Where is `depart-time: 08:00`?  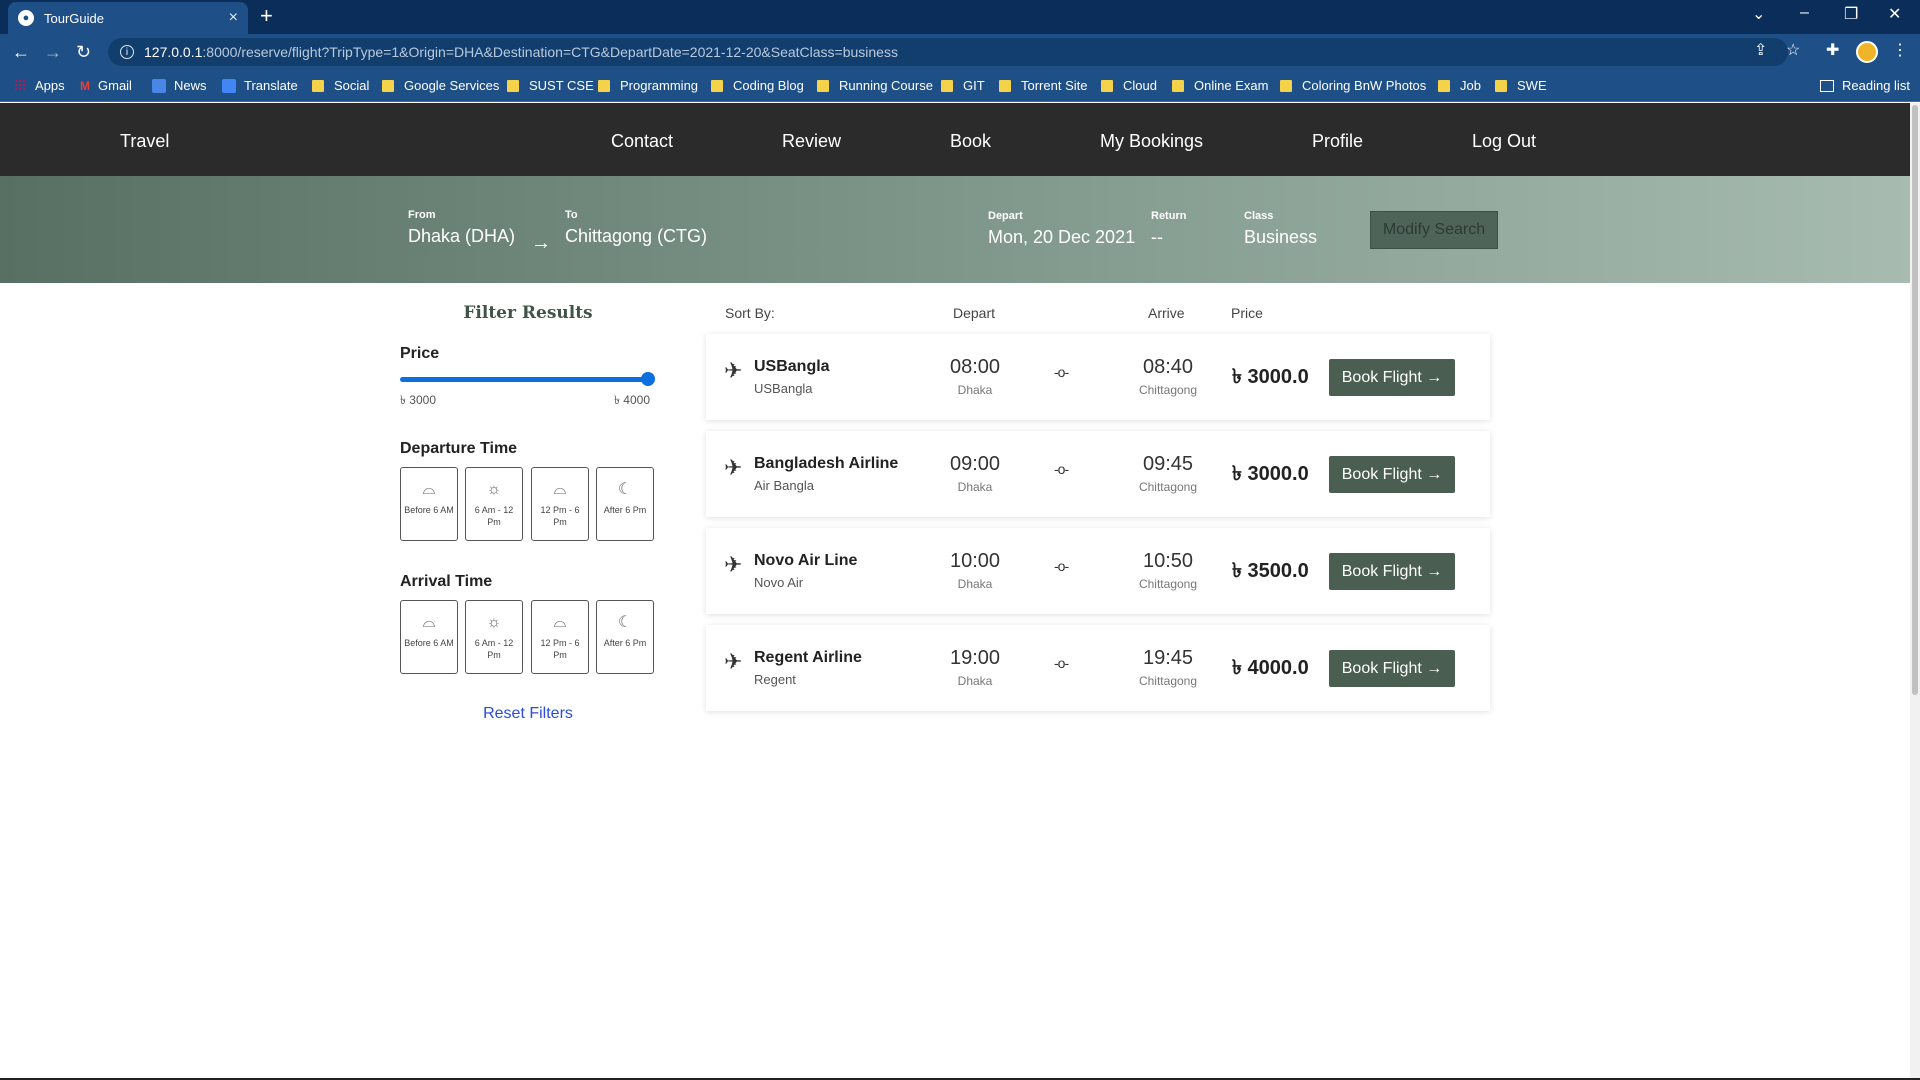 depart-time: 08:00 is located at coordinates (975, 367).